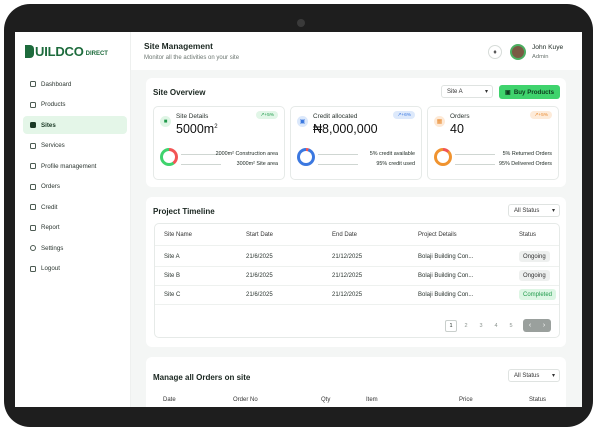 The width and height of the screenshot is (597, 431). What do you see at coordinates (511, 326) in the screenshot?
I see `page-button: 5` at bounding box center [511, 326].